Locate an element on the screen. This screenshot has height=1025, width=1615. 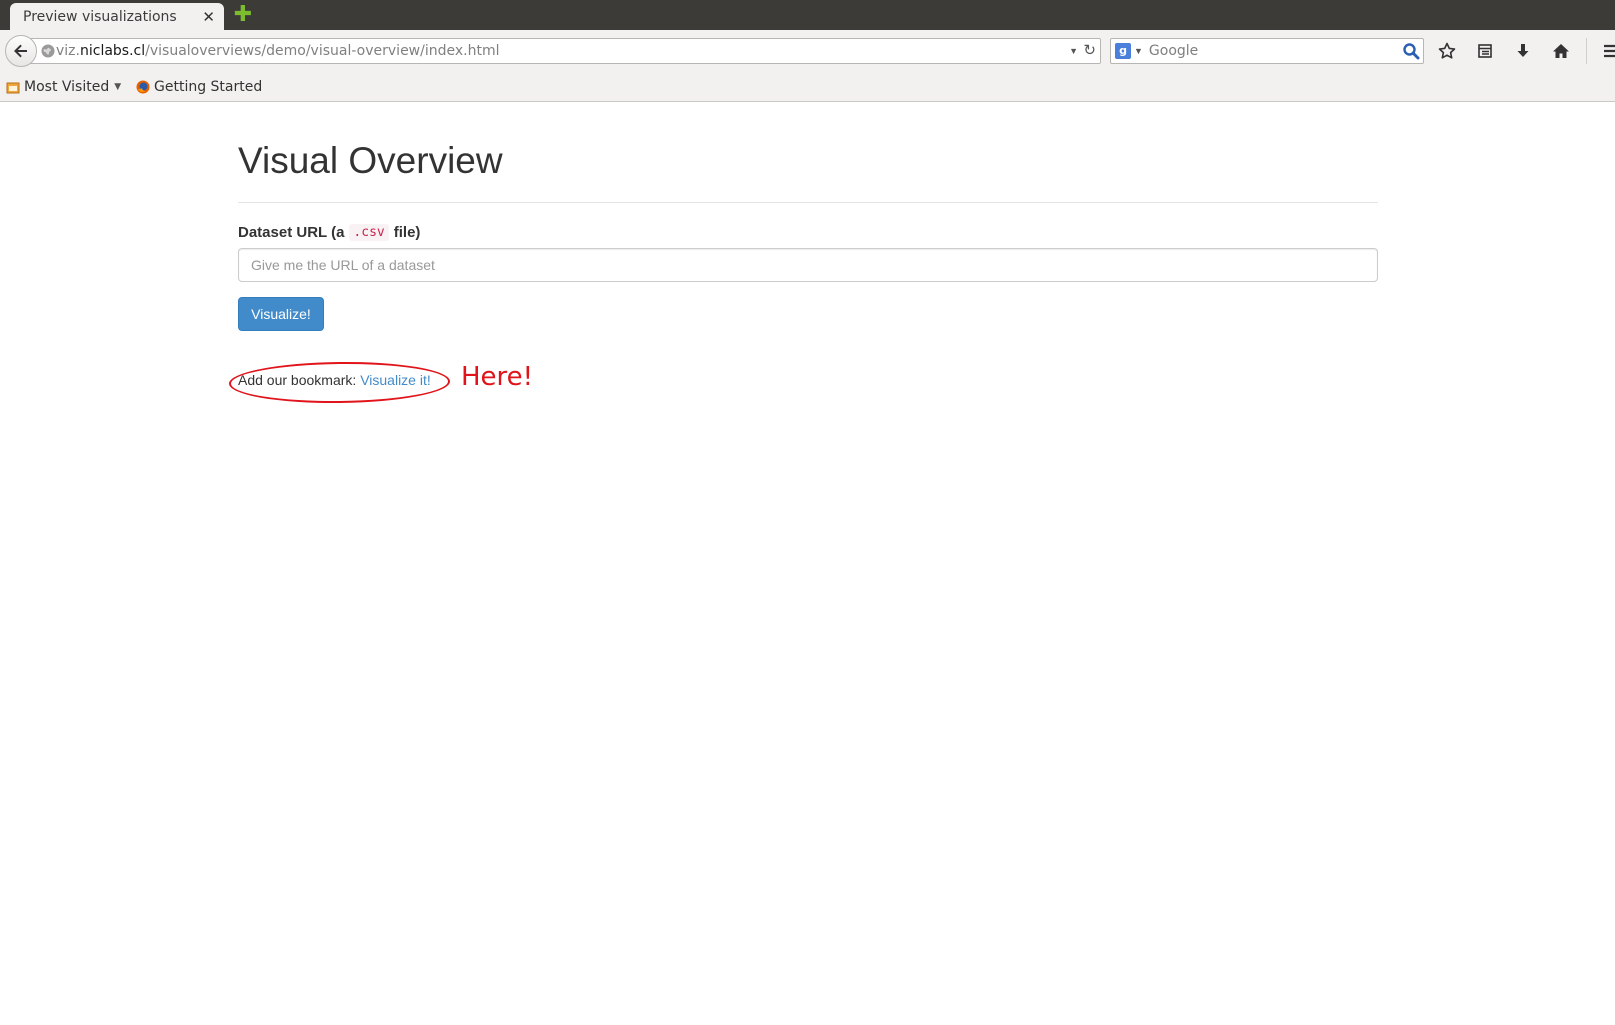
new-tab-icon: ✚ is located at coordinates (243, 15).